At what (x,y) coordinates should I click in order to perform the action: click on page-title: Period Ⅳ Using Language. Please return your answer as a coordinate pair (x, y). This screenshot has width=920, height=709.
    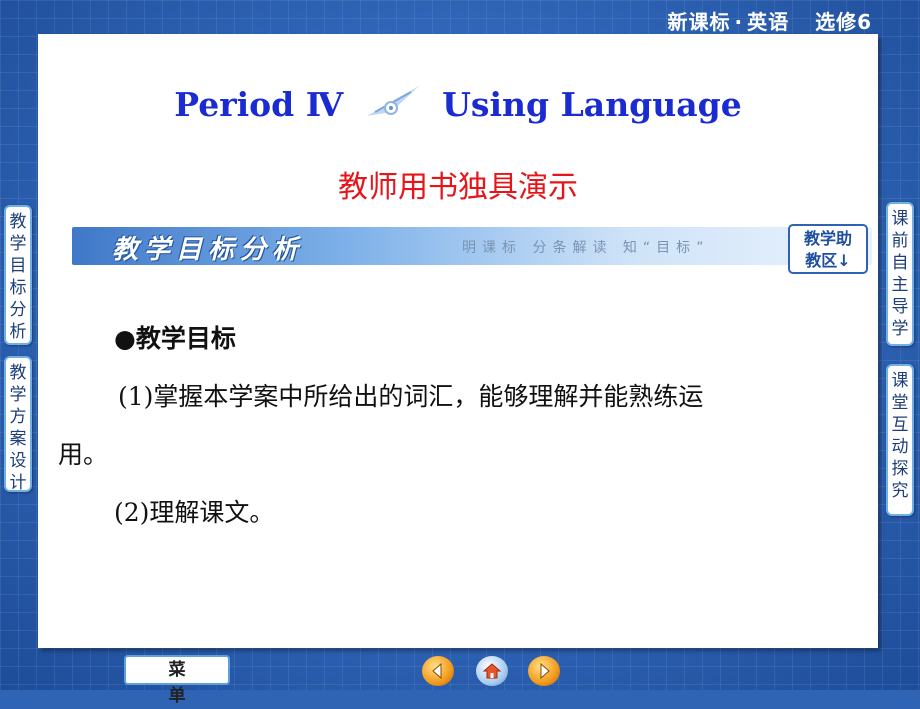
    Looking at the image, I should click on (458, 103).